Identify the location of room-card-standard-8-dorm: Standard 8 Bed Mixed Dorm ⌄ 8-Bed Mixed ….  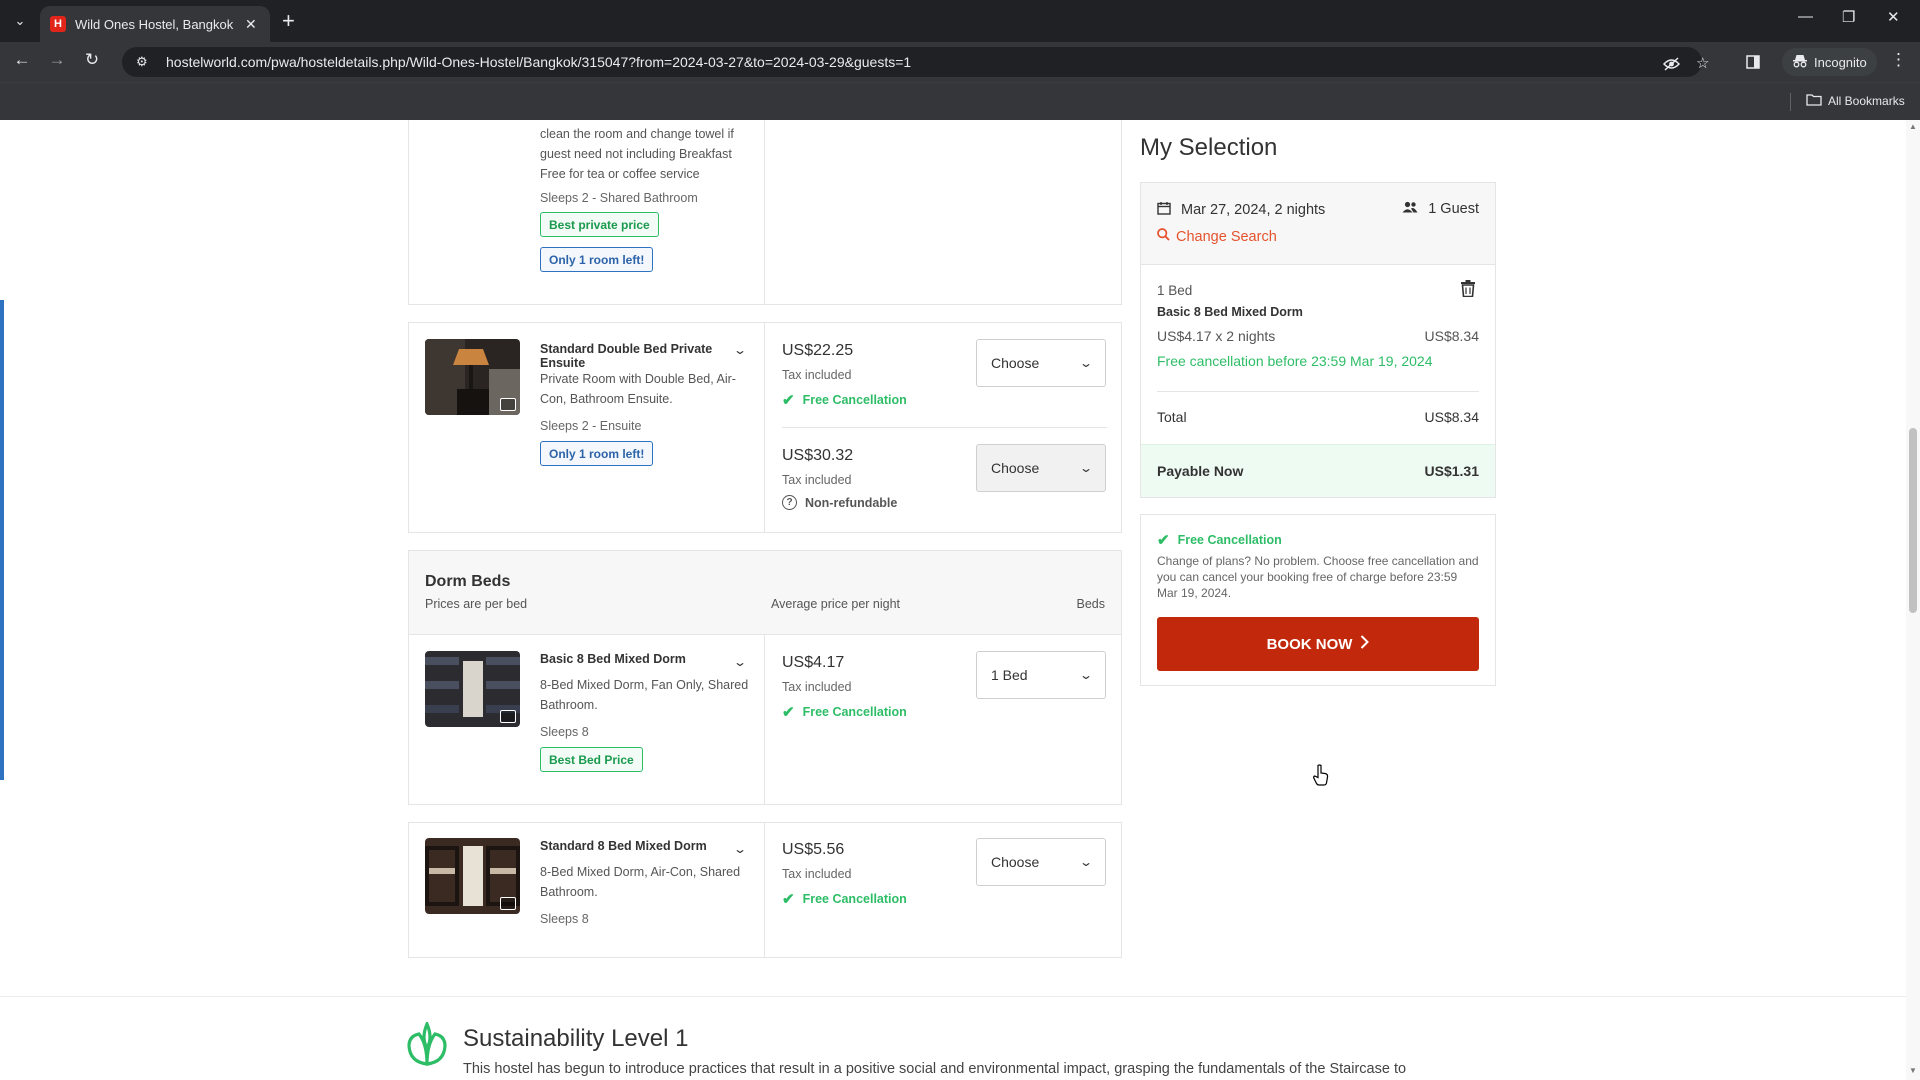
(765, 890).